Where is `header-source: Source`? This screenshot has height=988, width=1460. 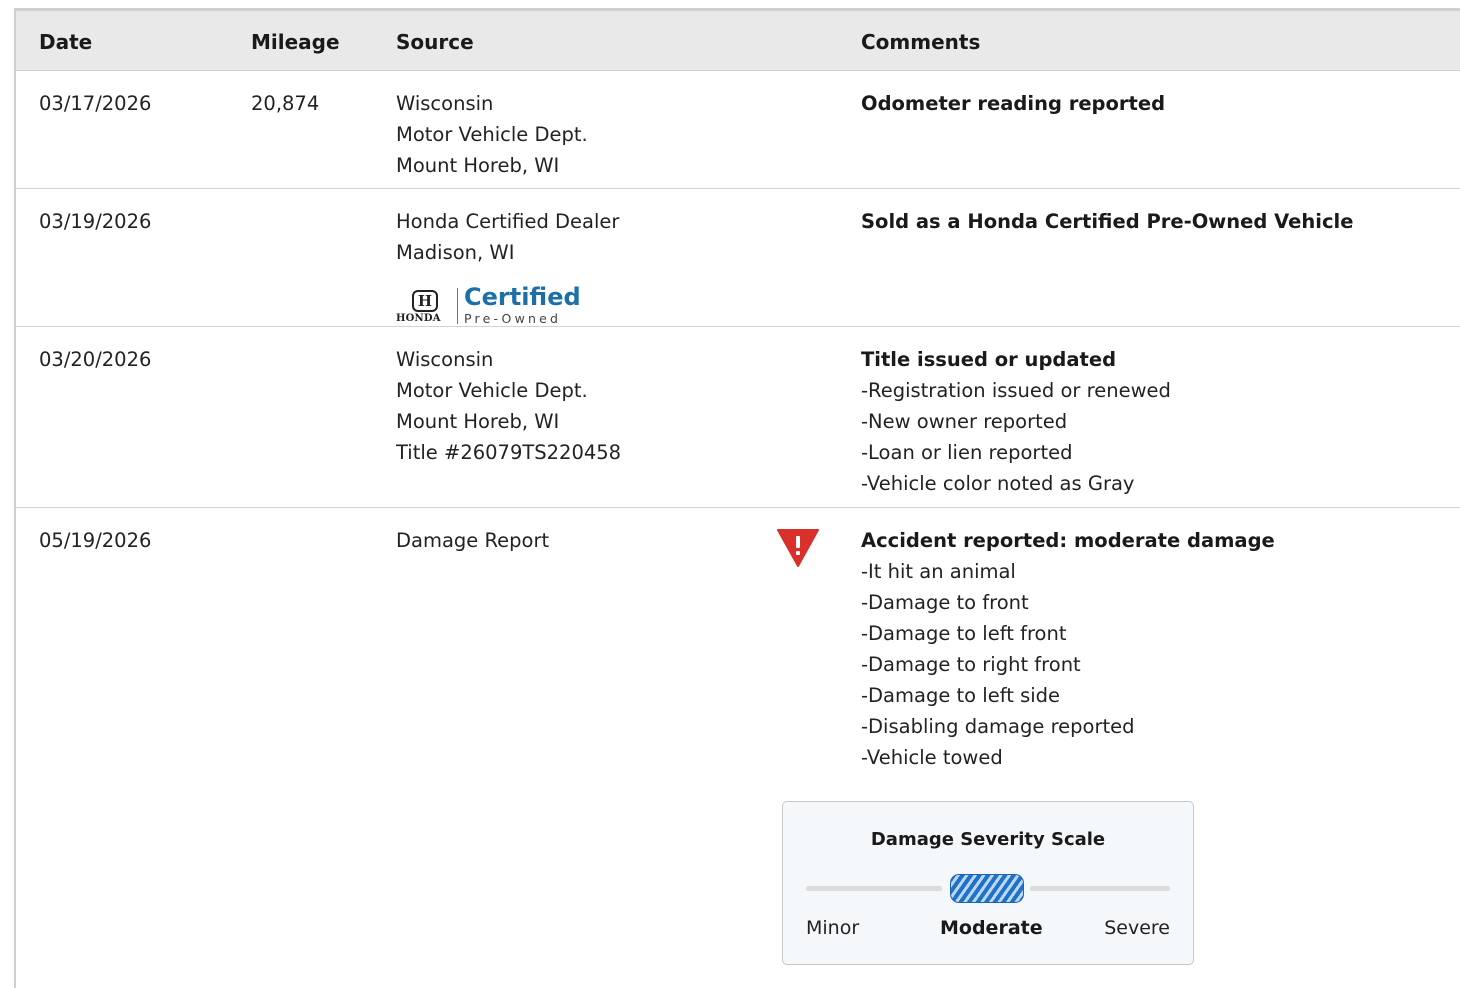 header-source: Source is located at coordinates (435, 42).